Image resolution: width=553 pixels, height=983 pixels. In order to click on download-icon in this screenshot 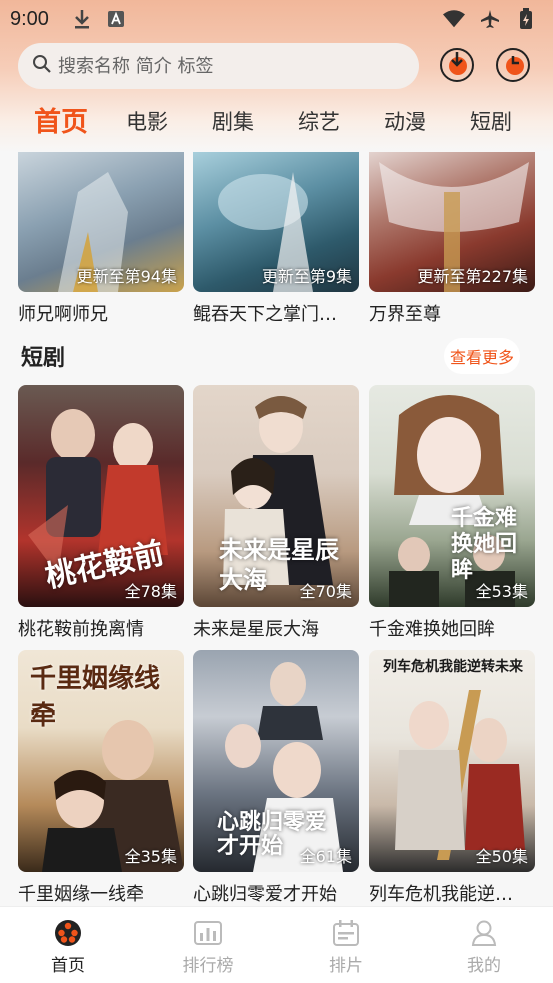, I will do `click(457, 65)`.